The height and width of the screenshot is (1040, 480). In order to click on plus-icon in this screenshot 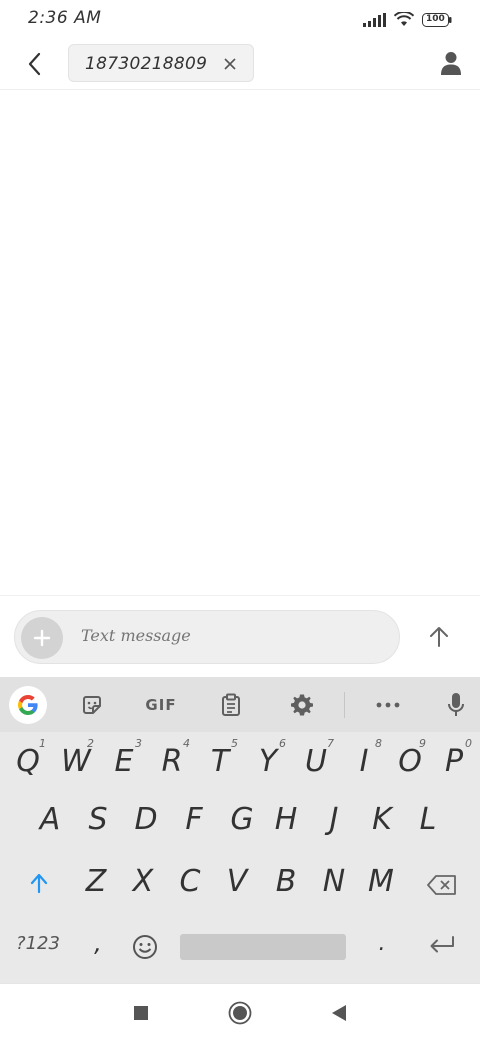, I will do `click(42, 638)`.